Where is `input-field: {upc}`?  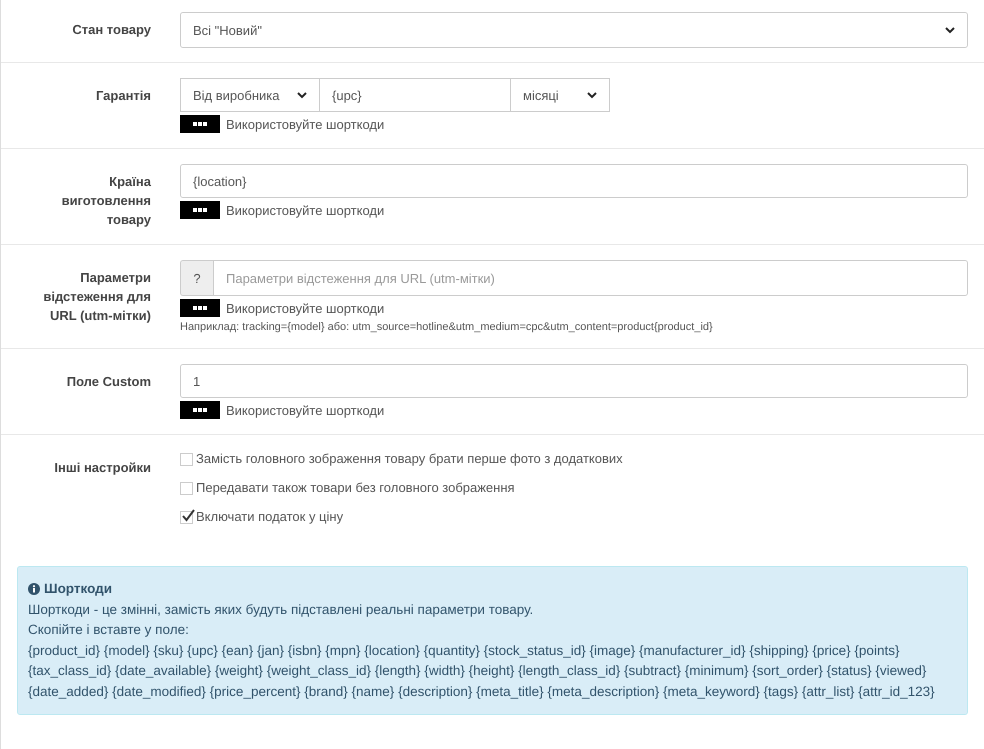
input-field: {upc} is located at coordinates (415, 95).